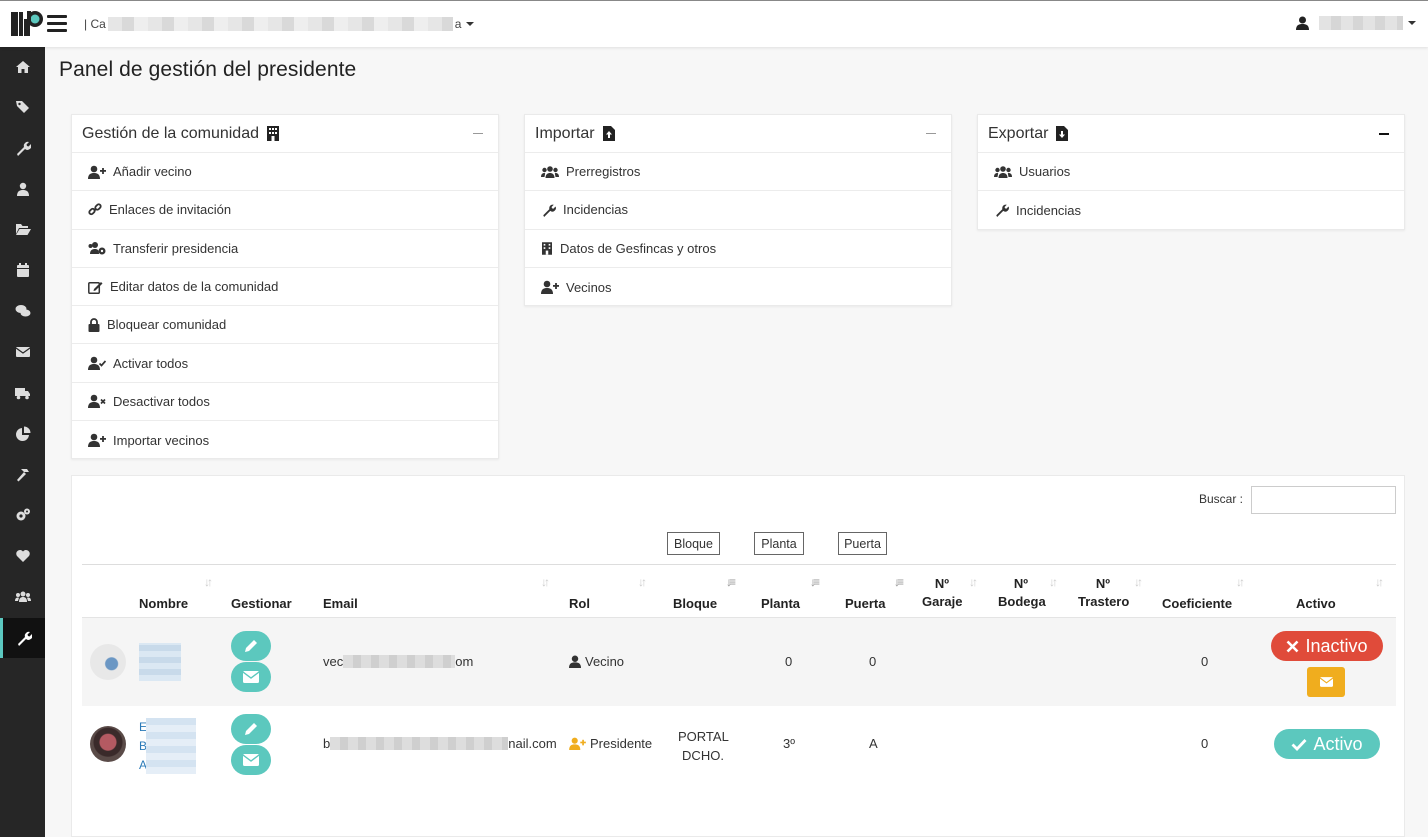  What do you see at coordinates (208, 69) in the screenshot?
I see `page-title: Panel de gestión del presidente` at bounding box center [208, 69].